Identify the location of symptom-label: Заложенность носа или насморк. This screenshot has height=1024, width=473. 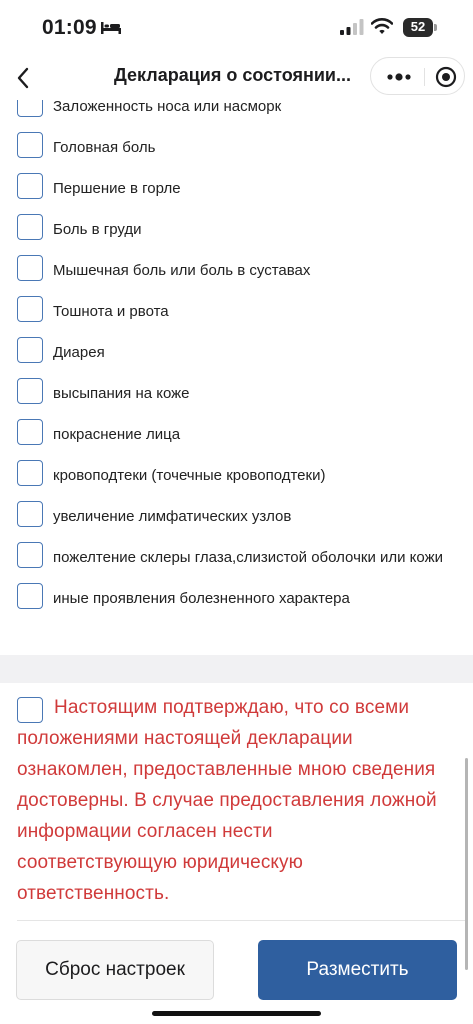
(167, 107).